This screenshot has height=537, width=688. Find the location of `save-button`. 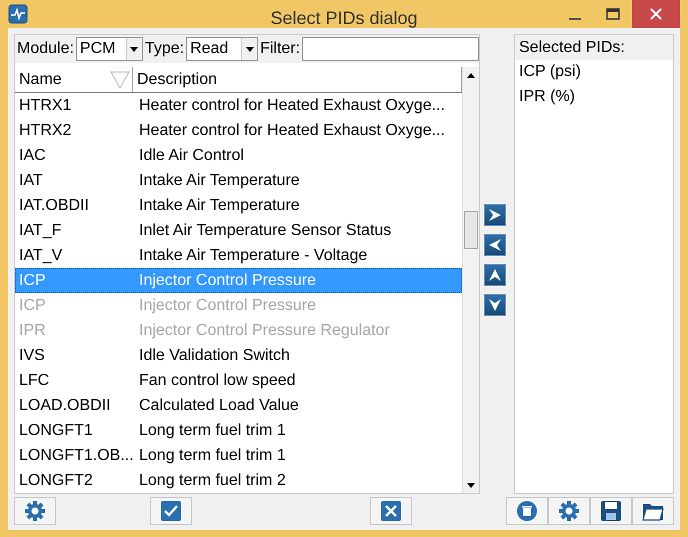

save-button is located at coordinates (611, 511).